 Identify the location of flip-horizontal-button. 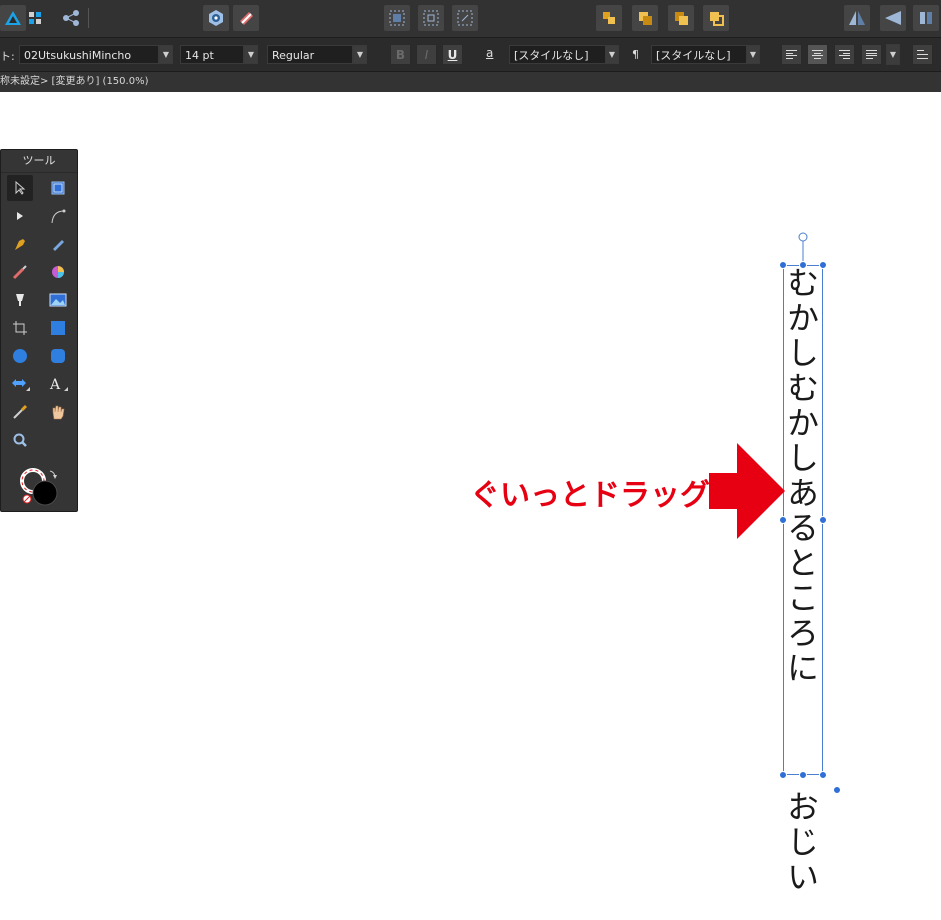
(857, 18).